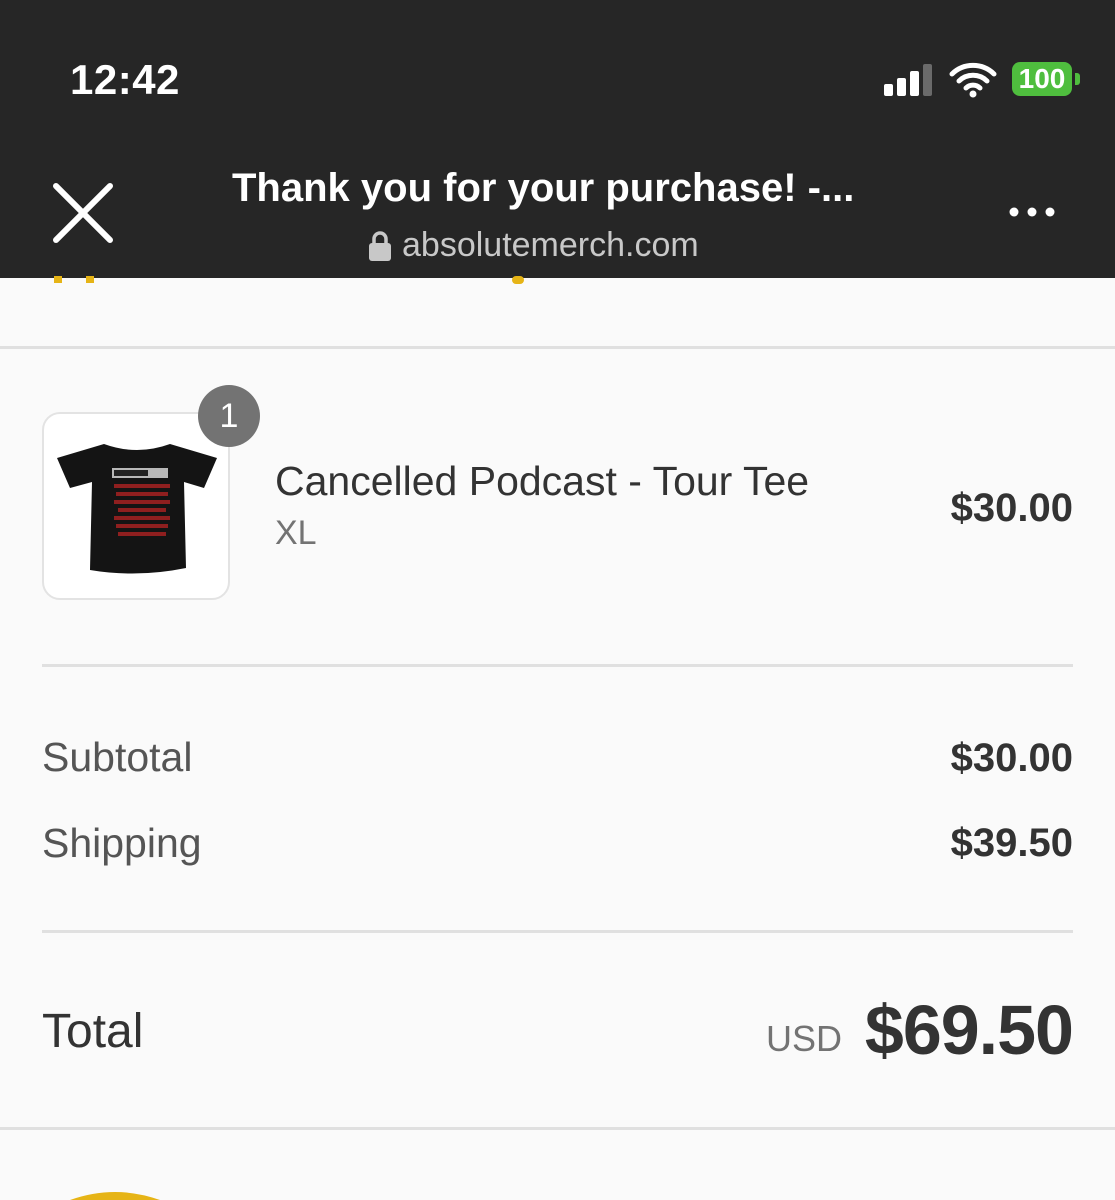 The width and height of the screenshot is (1115, 1200). I want to click on url-bar: absolutemerch.com, so click(533, 245).